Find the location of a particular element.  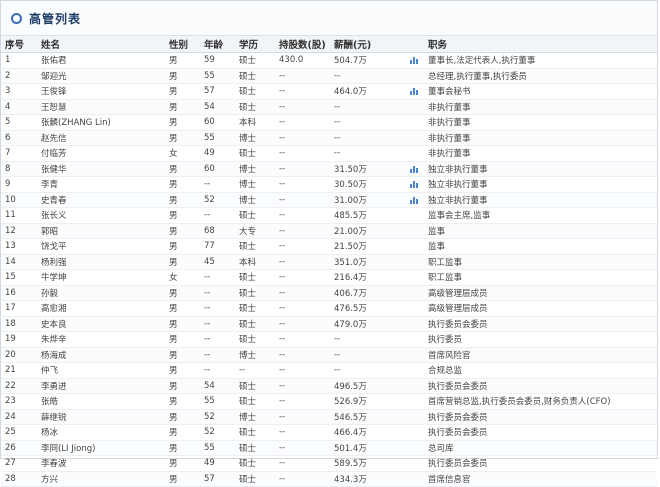

table-row: 20 杨海成男 -- 博士 -- -- 首席风险官 is located at coordinates (329, 355).